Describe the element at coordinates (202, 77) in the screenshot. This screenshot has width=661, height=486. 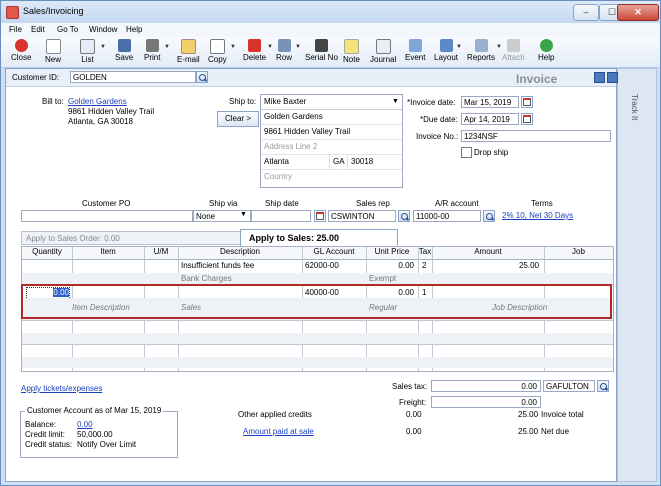
I see `customer-lookup-button` at that location.